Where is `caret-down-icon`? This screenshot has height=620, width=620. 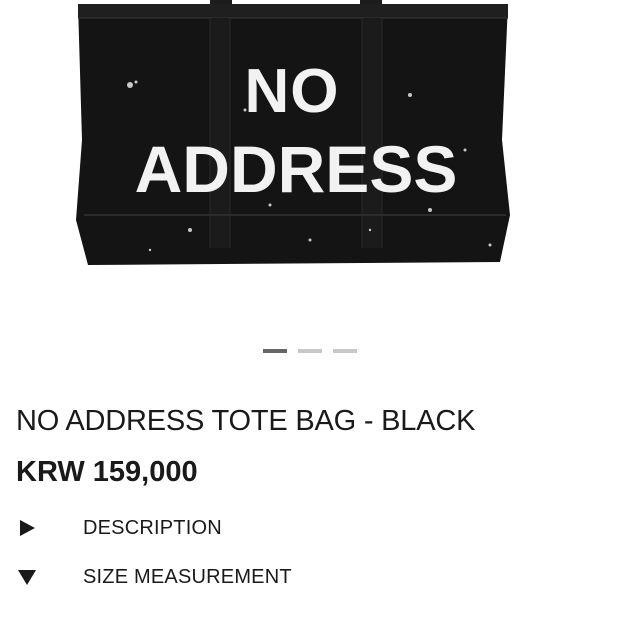
caret-down-icon is located at coordinates (27, 577).